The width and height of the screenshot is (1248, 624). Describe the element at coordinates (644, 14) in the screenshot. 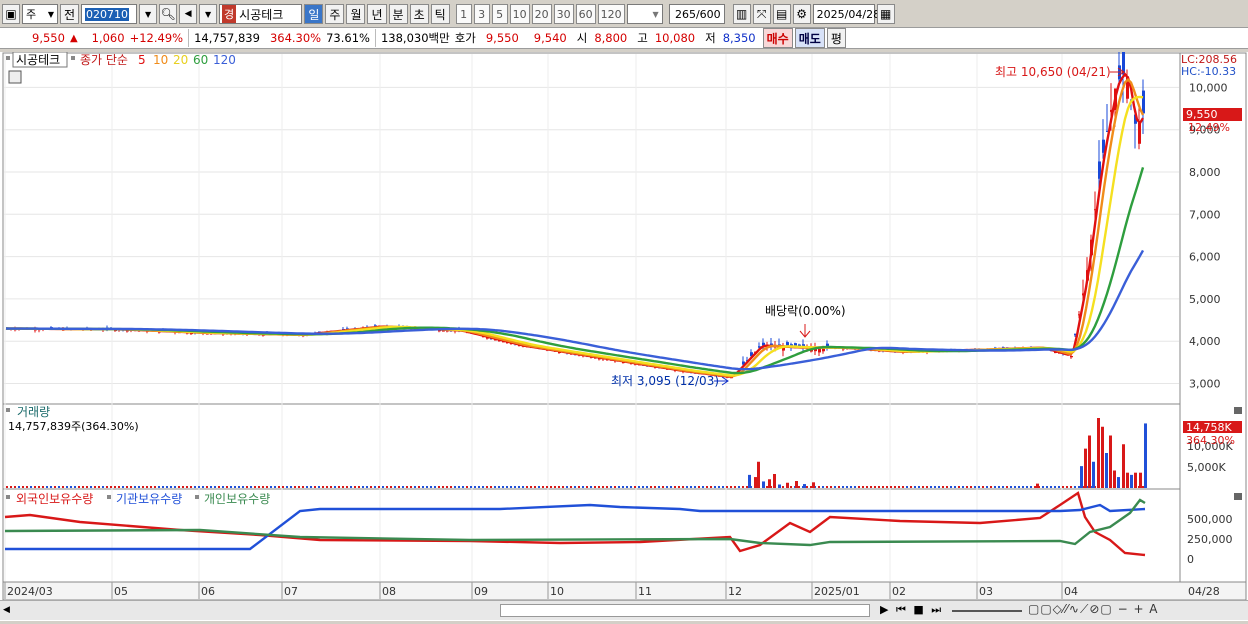

I see `interval-input: ▼` at that location.